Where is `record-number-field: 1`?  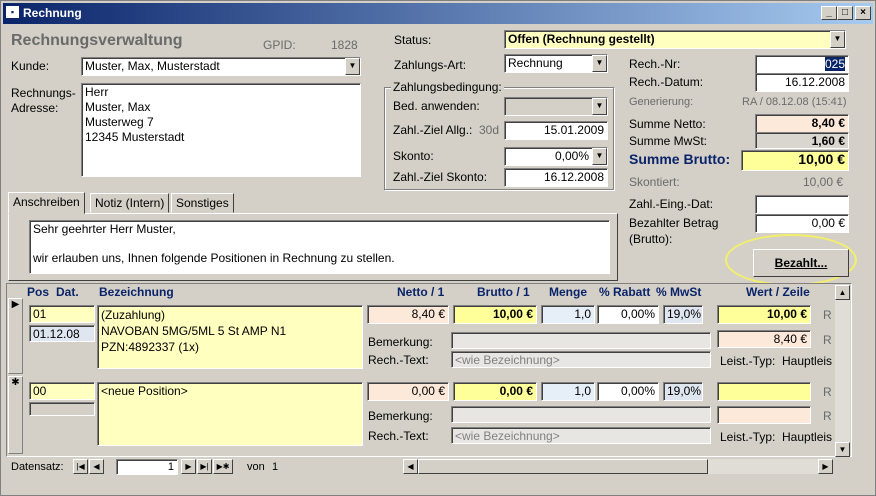 record-number-field: 1 is located at coordinates (147, 467).